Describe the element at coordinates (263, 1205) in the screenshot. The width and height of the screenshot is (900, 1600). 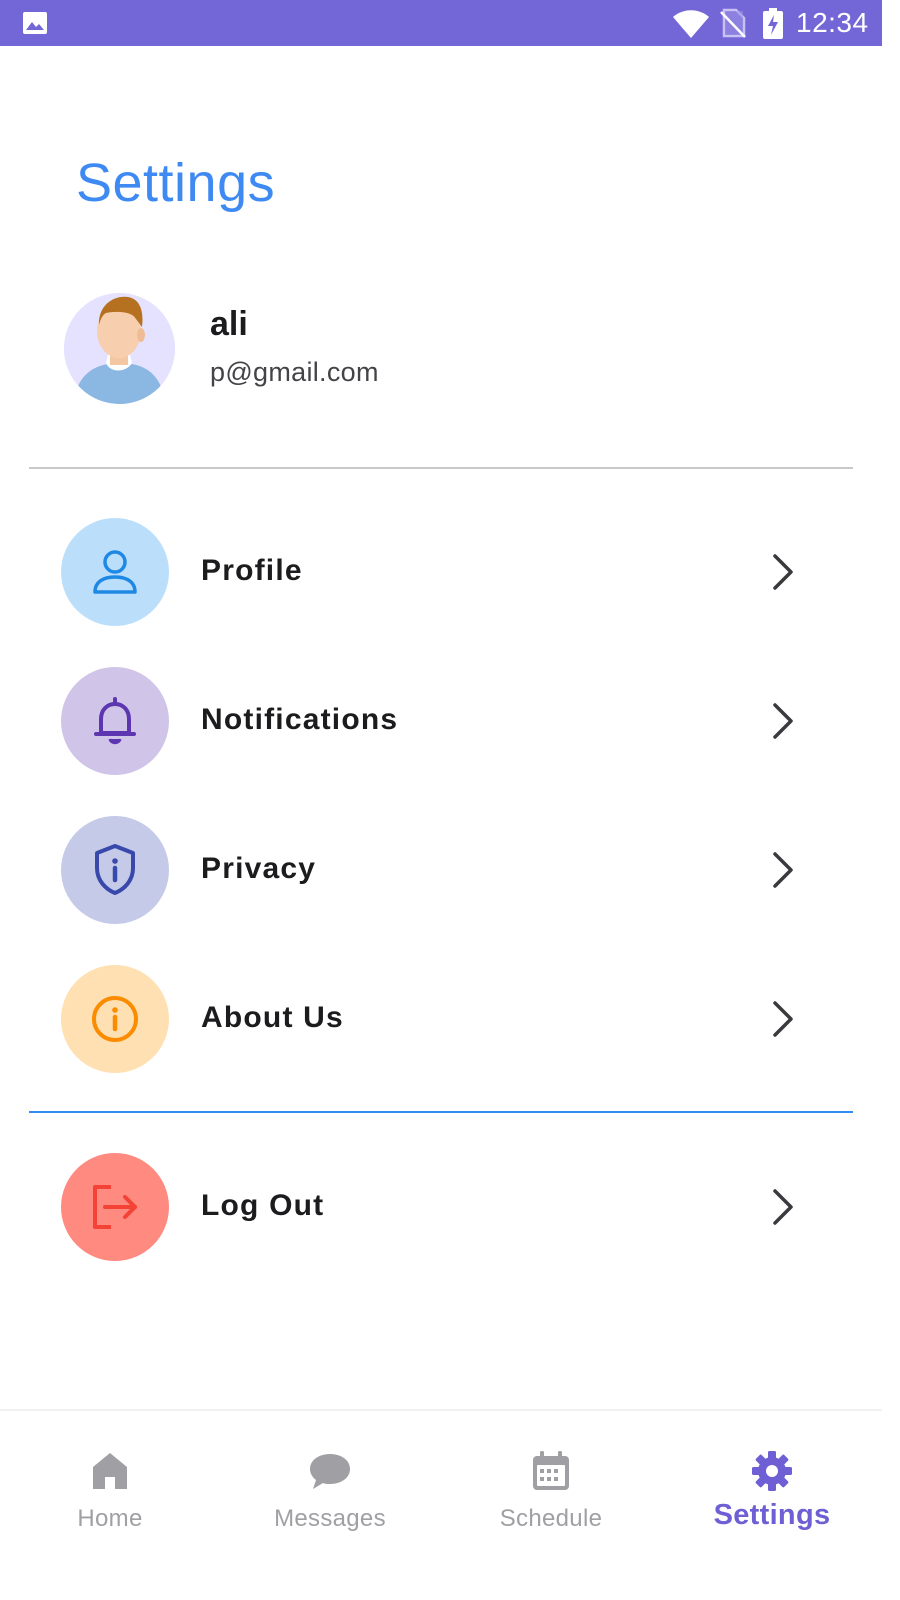
I see `menu-label-logout: Log Out` at that location.